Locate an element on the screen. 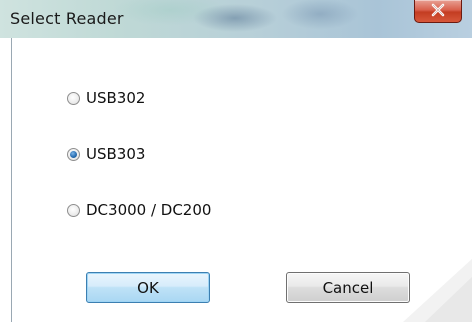 This screenshot has height=322, width=472. option-usb303: USB303 is located at coordinates (106, 154).